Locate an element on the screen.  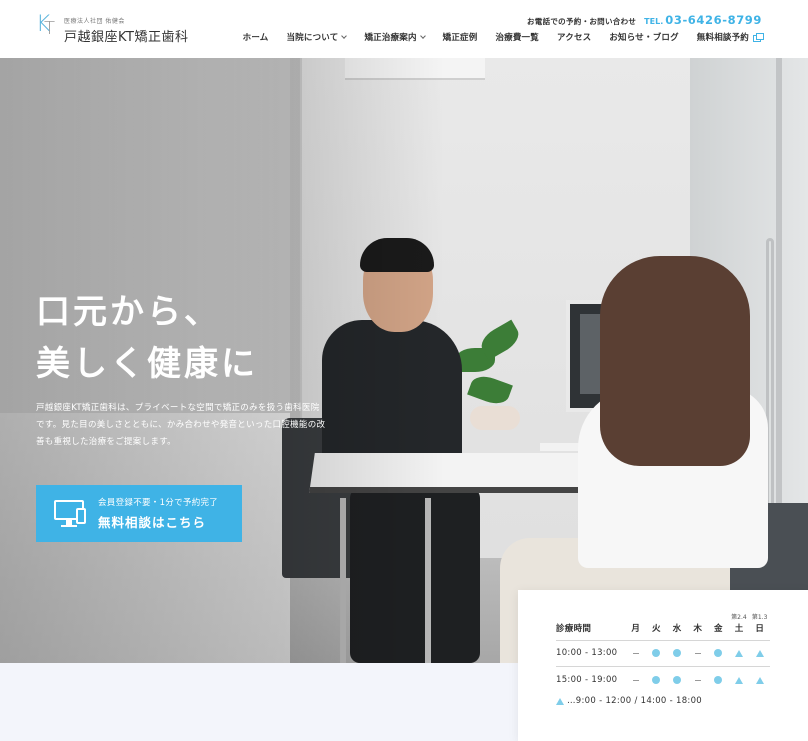
day-note-sun: 第1.3 is located at coordinates (759, 617).